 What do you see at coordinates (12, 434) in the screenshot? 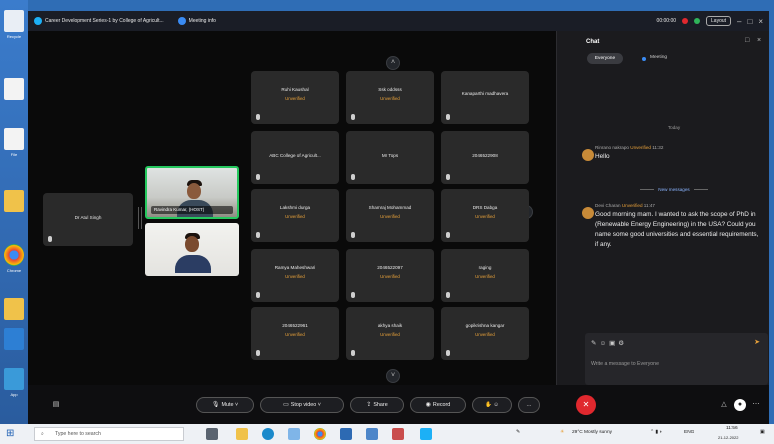
I see `windows-start-icon: ⊞` at bounding box center [12, 434].